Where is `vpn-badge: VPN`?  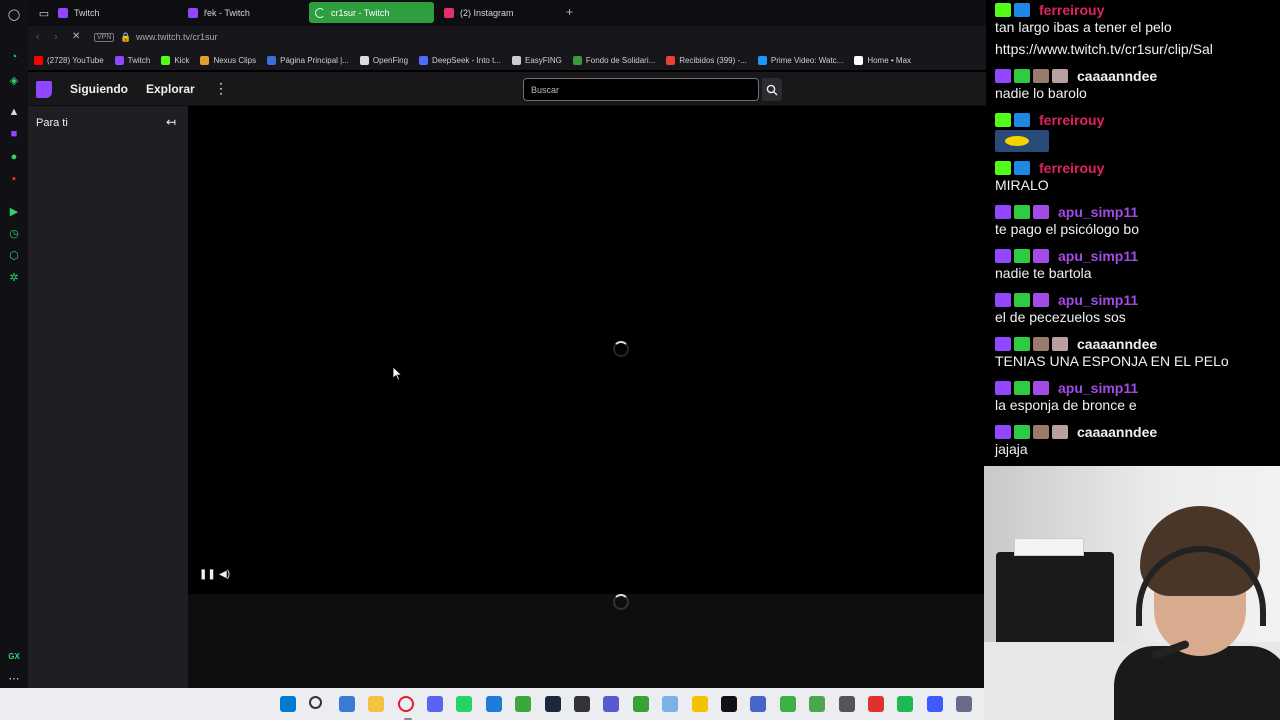 vpn-badge: VPN is located at coordinates (104, 37).